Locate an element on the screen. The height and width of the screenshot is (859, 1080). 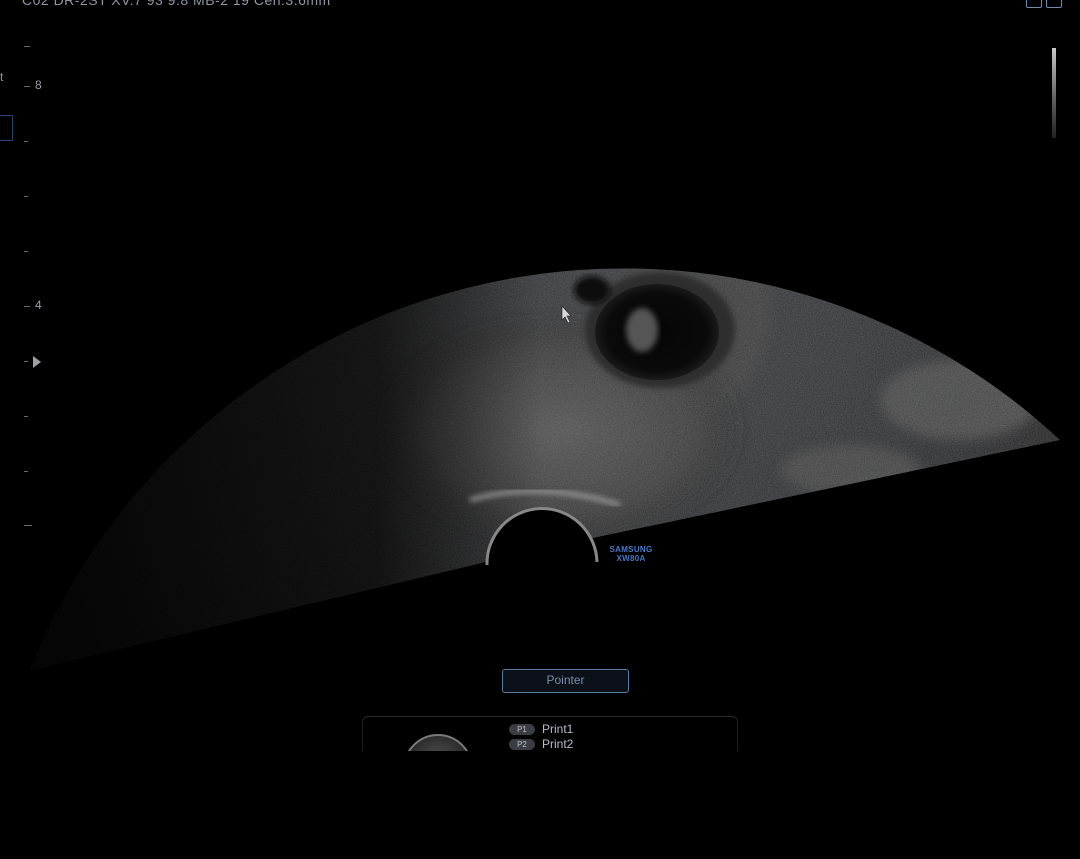
pointer-button: Pointer is located at coordinates (565, 681).